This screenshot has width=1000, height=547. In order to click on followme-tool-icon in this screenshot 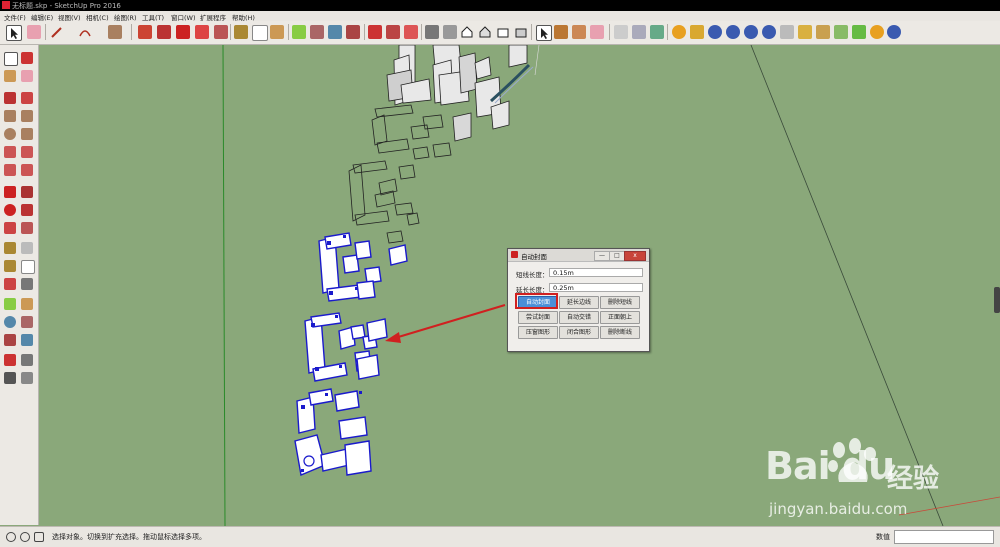, I will do `click(27, 210)`.